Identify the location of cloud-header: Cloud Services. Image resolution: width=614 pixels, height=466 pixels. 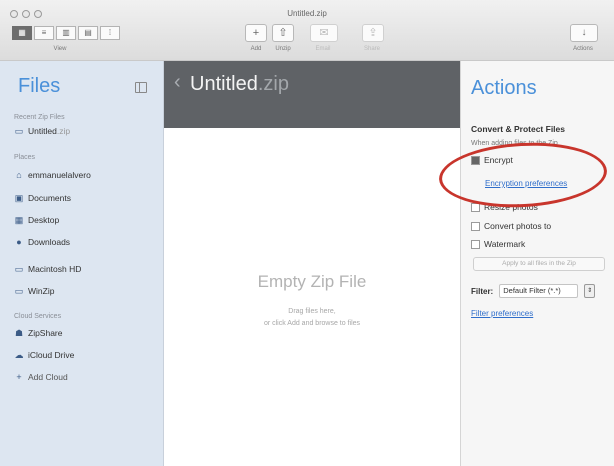
(38, 316).